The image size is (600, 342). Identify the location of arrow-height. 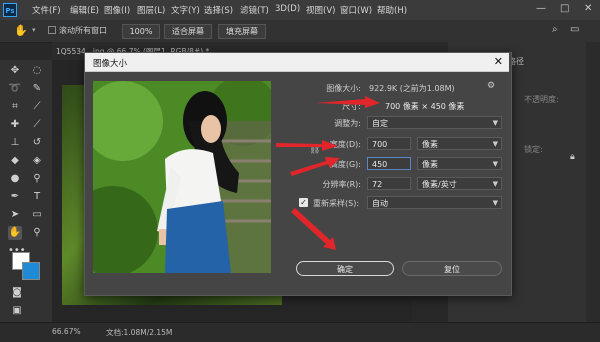
(315, 166).